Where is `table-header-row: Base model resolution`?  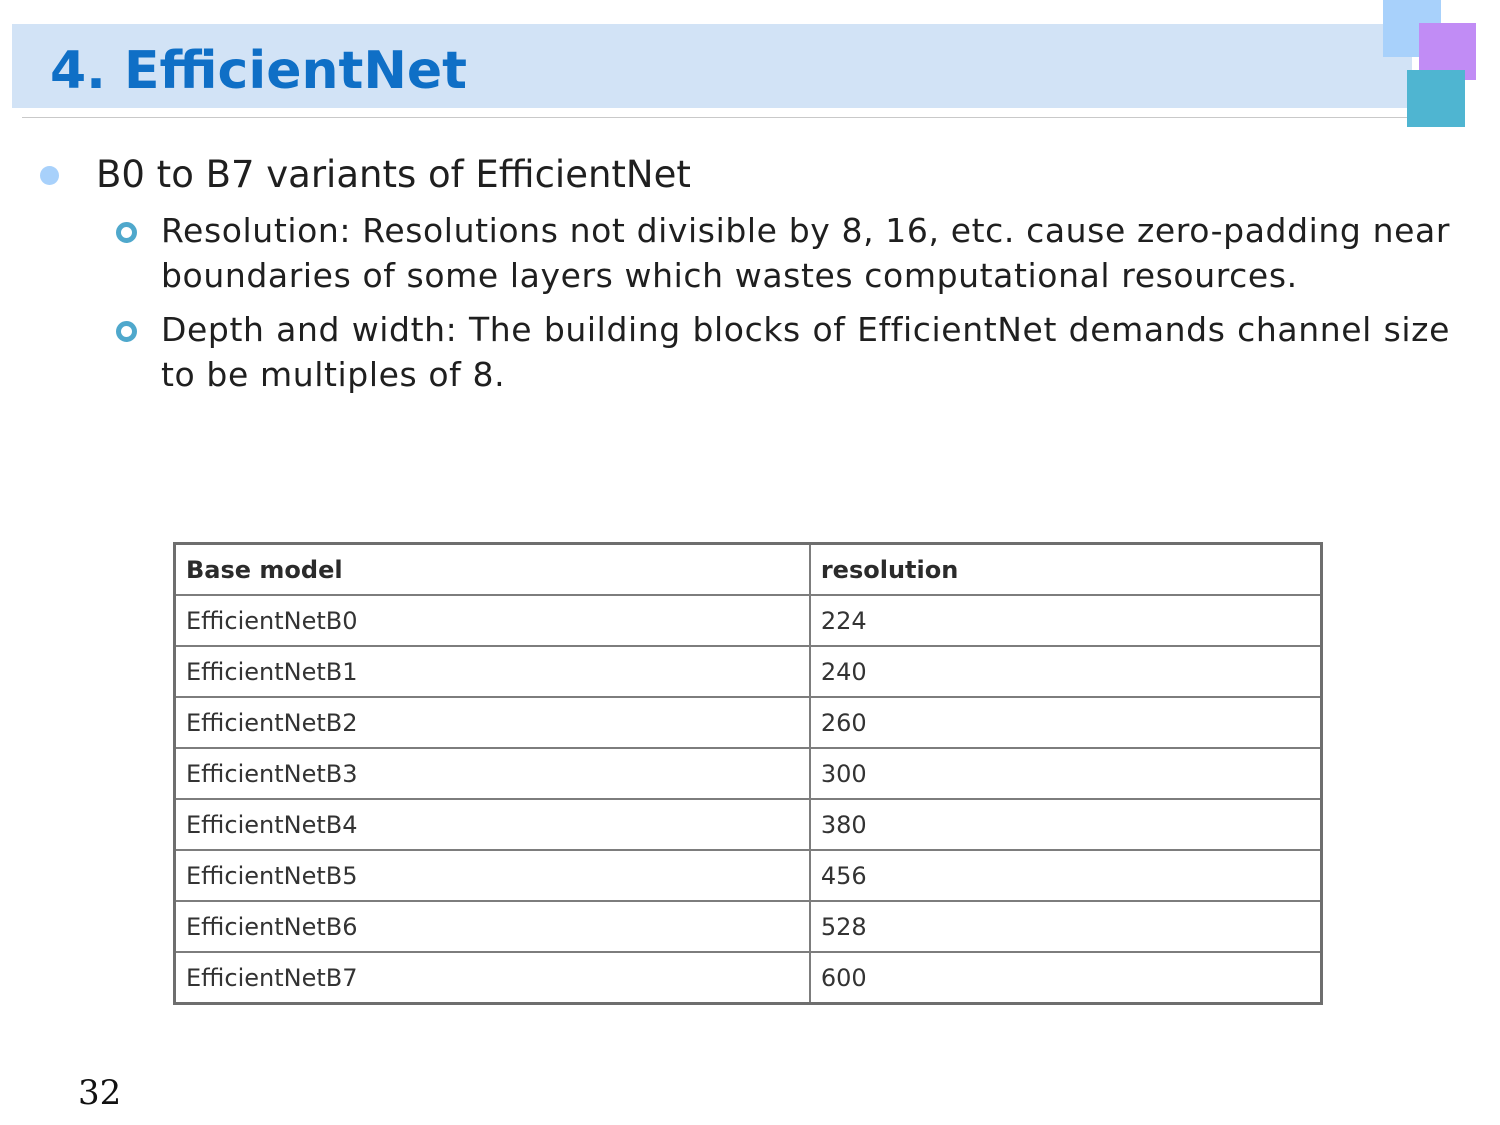 table-header-row: Base model resolution is located at coordinates (748, 569).